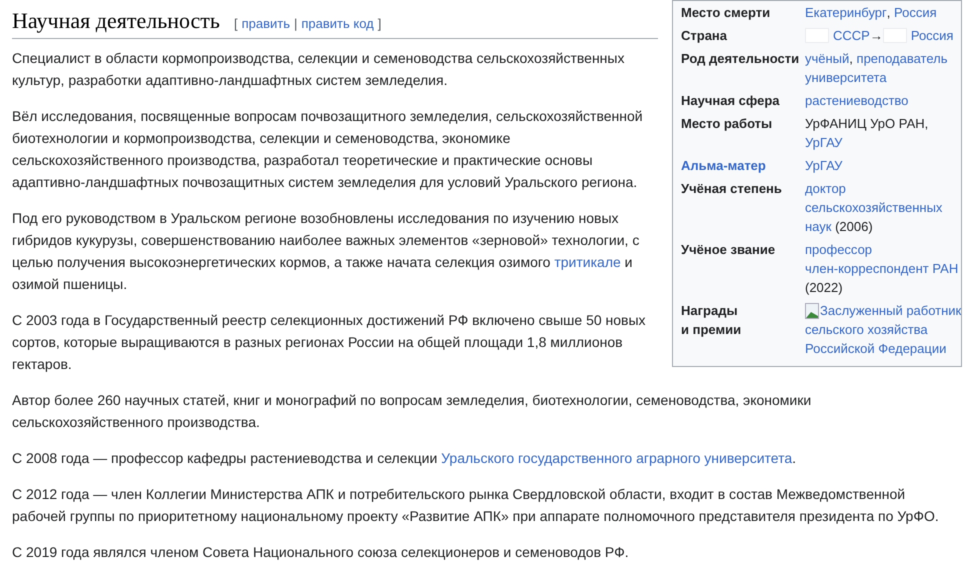 The image size is (967, 587). What do you see at coordinates (616, 458) in the screenshot?
I see `link: Уральского государственного аграрного университета` at bounding box center [616, 458].